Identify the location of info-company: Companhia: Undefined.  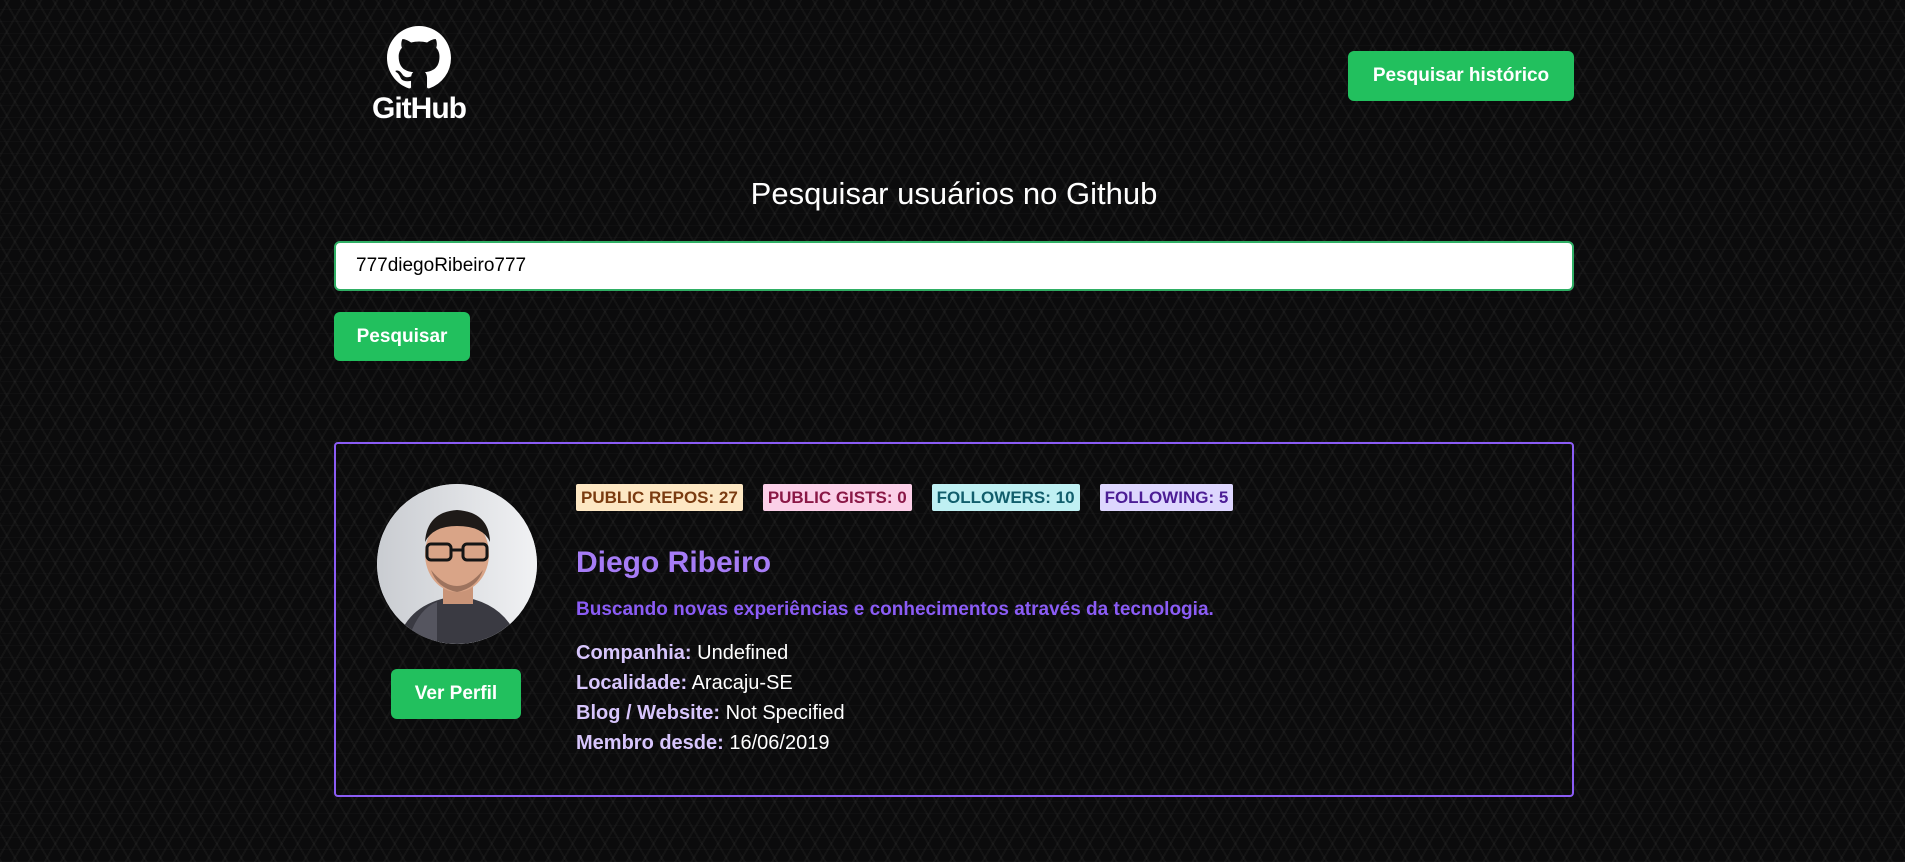
(710, 653).